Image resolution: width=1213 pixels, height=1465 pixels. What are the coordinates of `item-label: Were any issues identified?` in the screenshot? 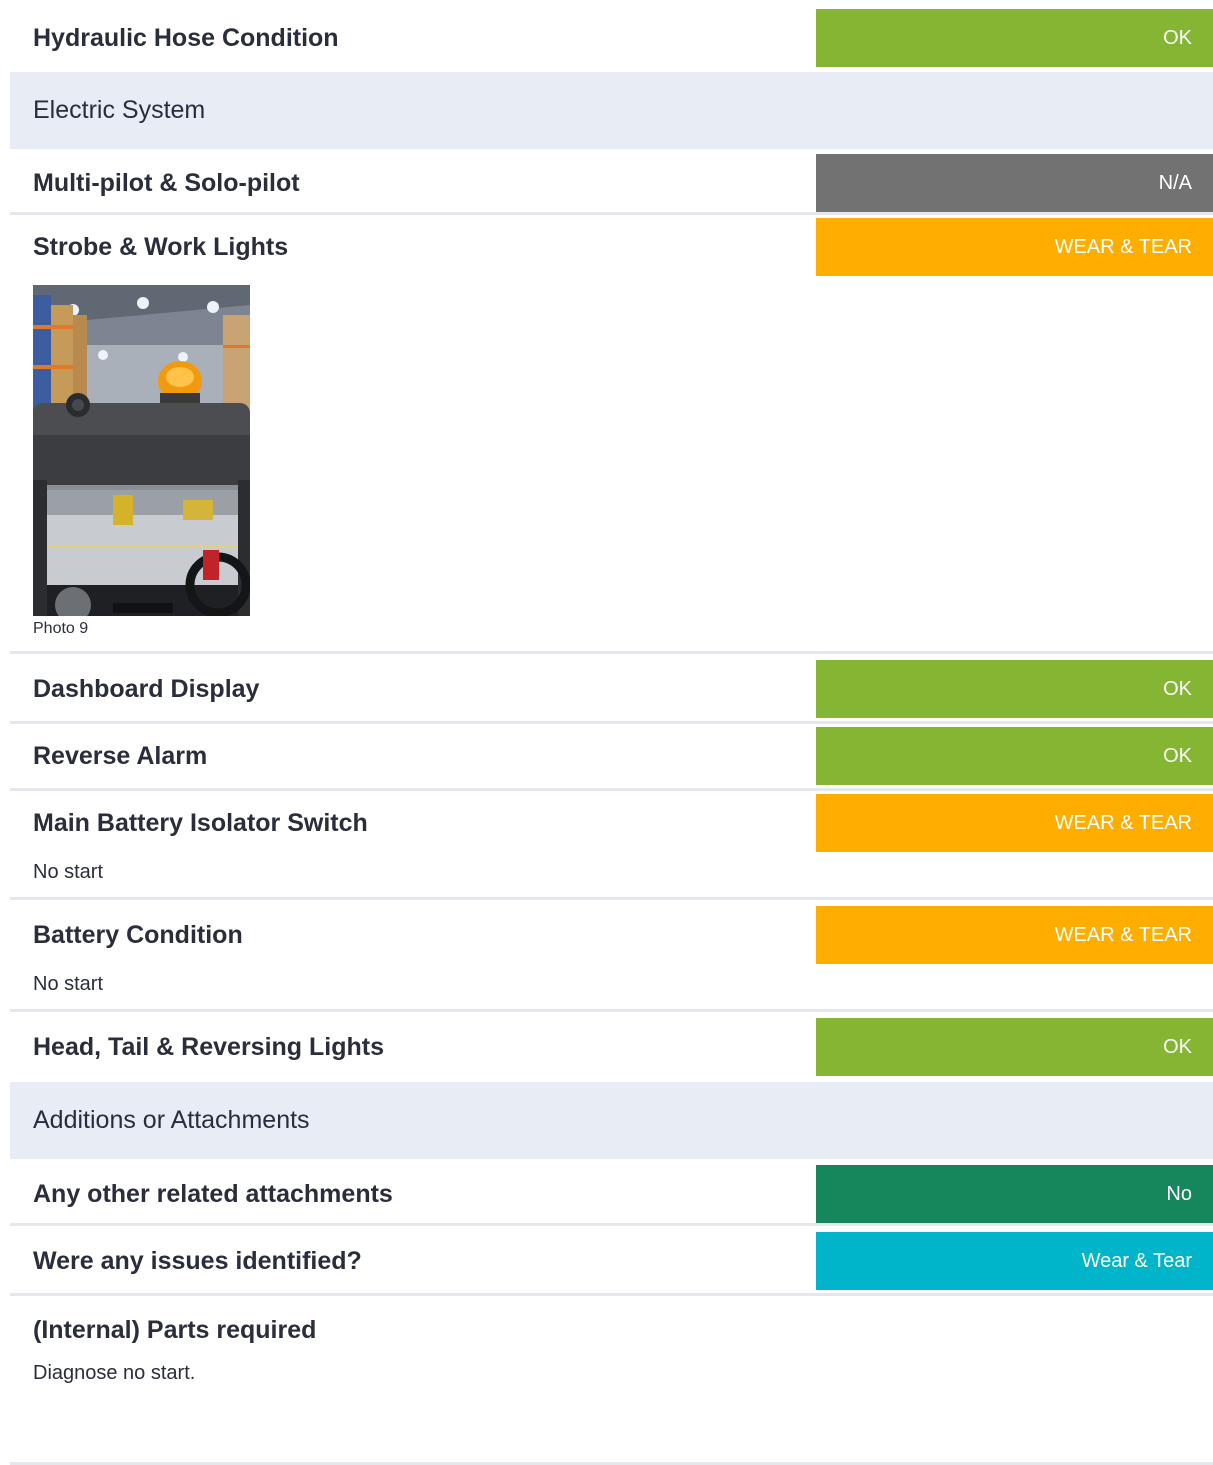 It's located at (197, 1261).